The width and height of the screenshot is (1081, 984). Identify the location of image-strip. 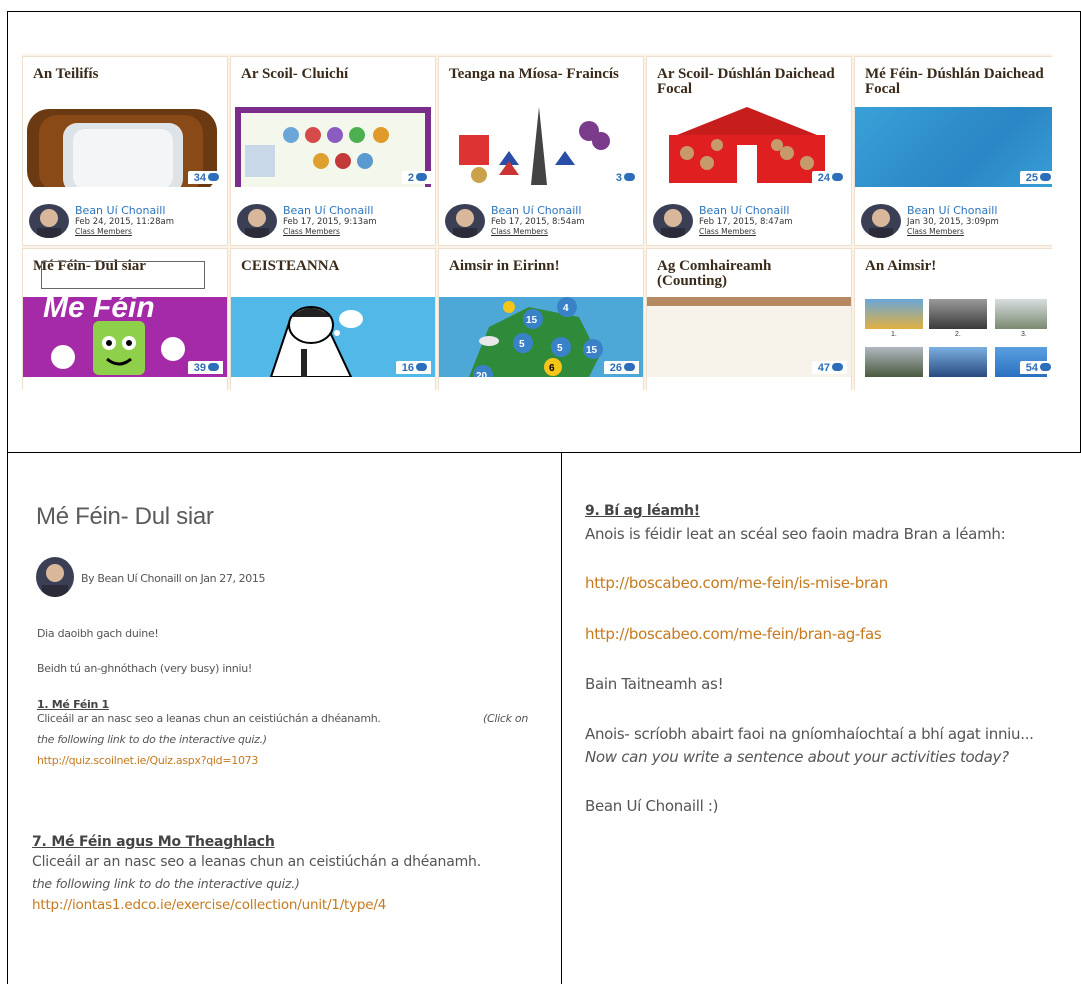
(749, 301).